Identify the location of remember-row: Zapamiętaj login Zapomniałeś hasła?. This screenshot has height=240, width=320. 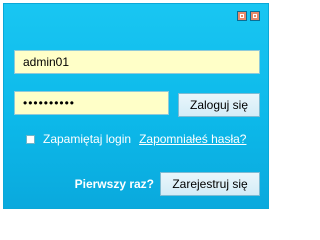
(136, 139).